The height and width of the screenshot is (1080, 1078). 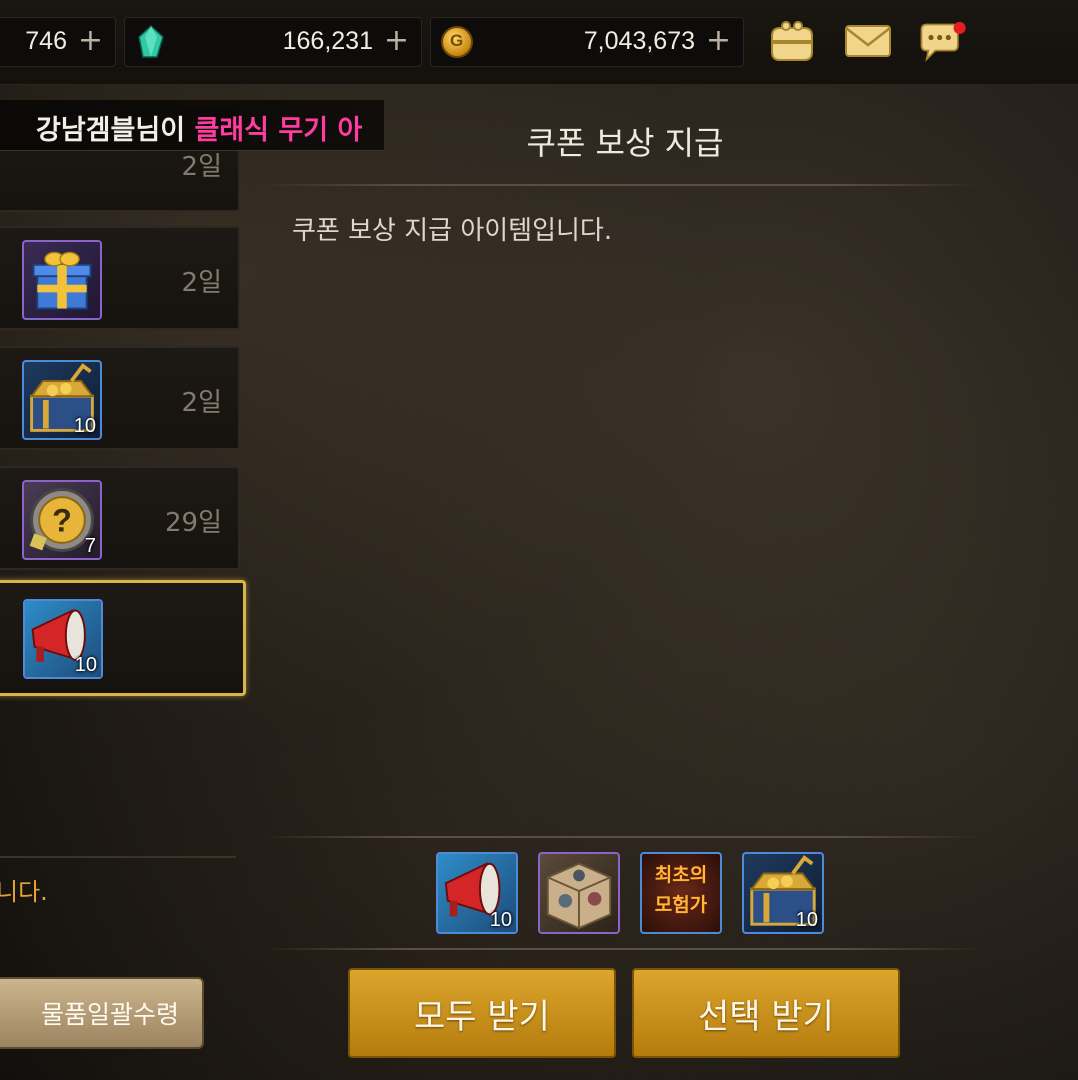 I want to click on reward-label: 최초의 모험가, so click(x=681, y=890).